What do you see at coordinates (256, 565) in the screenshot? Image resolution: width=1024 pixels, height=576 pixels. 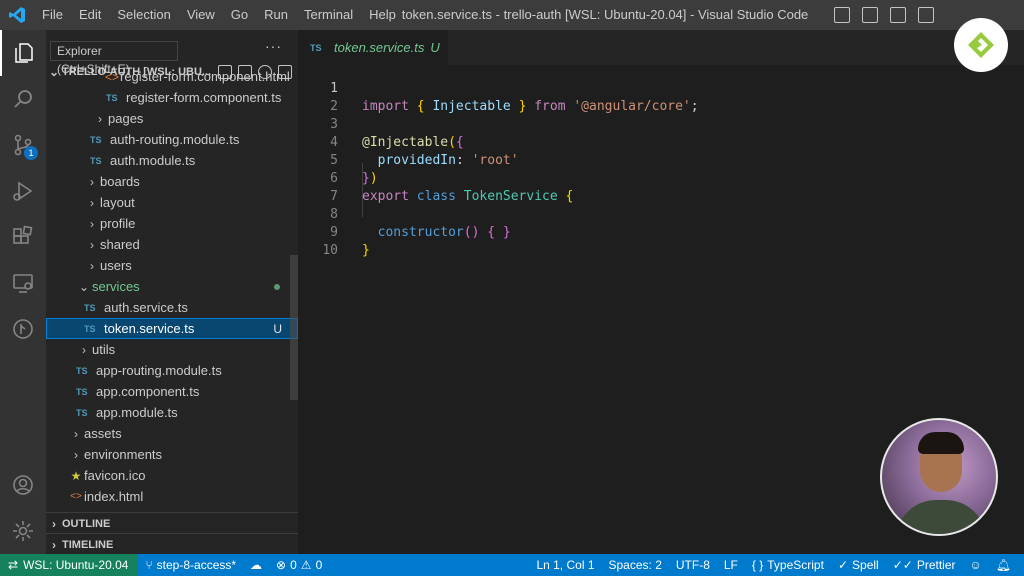 I see `sync-button: ☁` at bounding box center [256, 565].